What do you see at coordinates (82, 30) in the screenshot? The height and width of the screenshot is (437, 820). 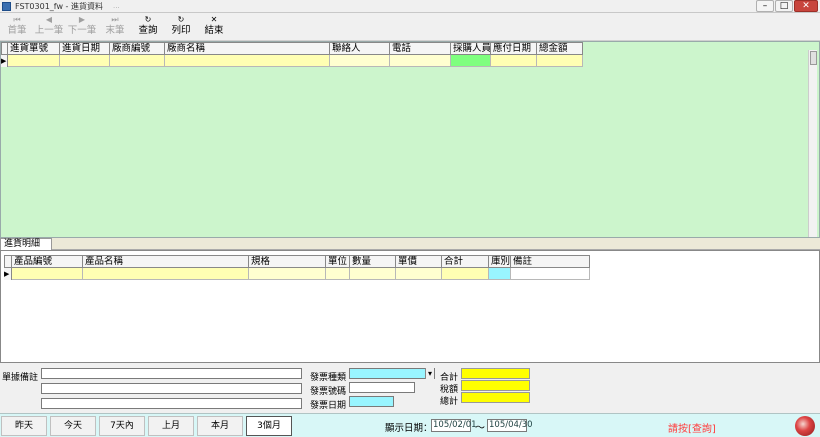 I see `next-record-label: 下一筆` at bounding box center [82, 30].